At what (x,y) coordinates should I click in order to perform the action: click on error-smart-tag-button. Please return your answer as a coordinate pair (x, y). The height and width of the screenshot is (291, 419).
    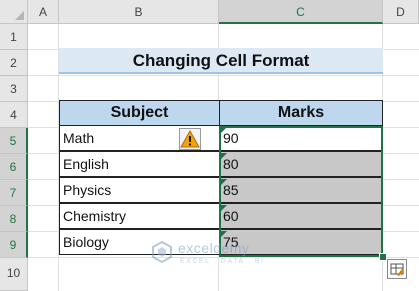
    Looking at the image, I should click on (190, 139).